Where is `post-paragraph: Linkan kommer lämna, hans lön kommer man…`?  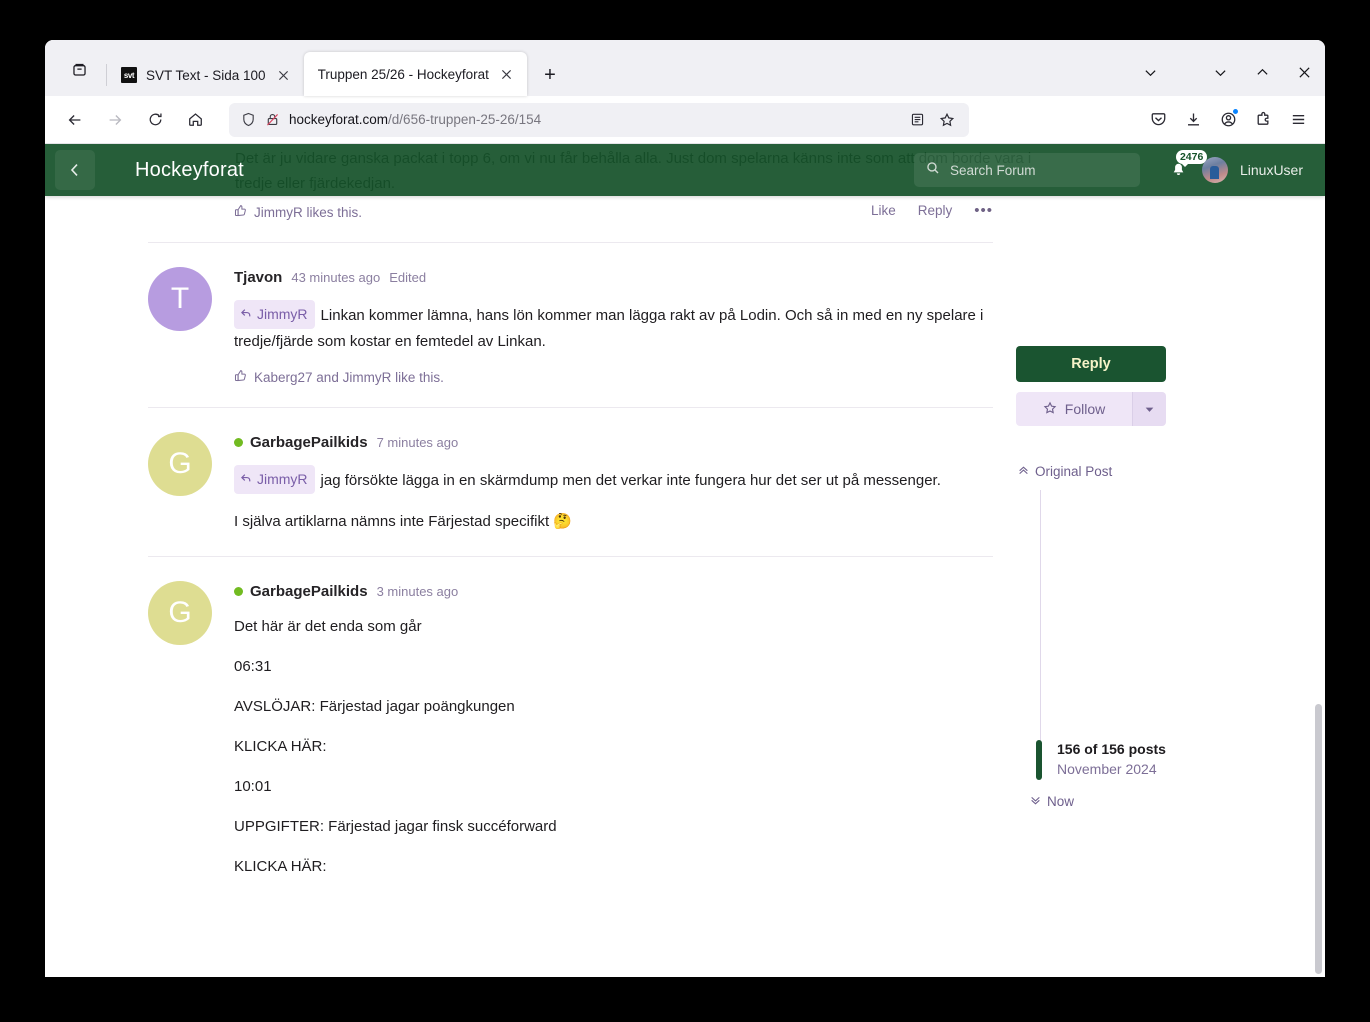
post-paragraph: Linkan kommer lämna, hans lön kommer man… is located at coordinates (609, 328).